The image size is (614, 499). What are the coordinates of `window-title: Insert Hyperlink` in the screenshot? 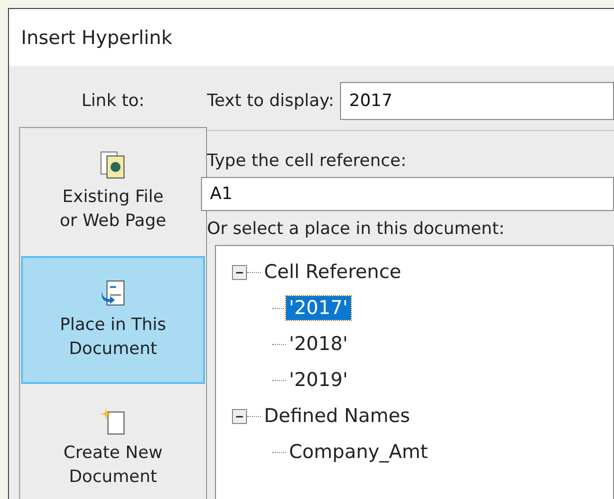 It's located at (96, 37).